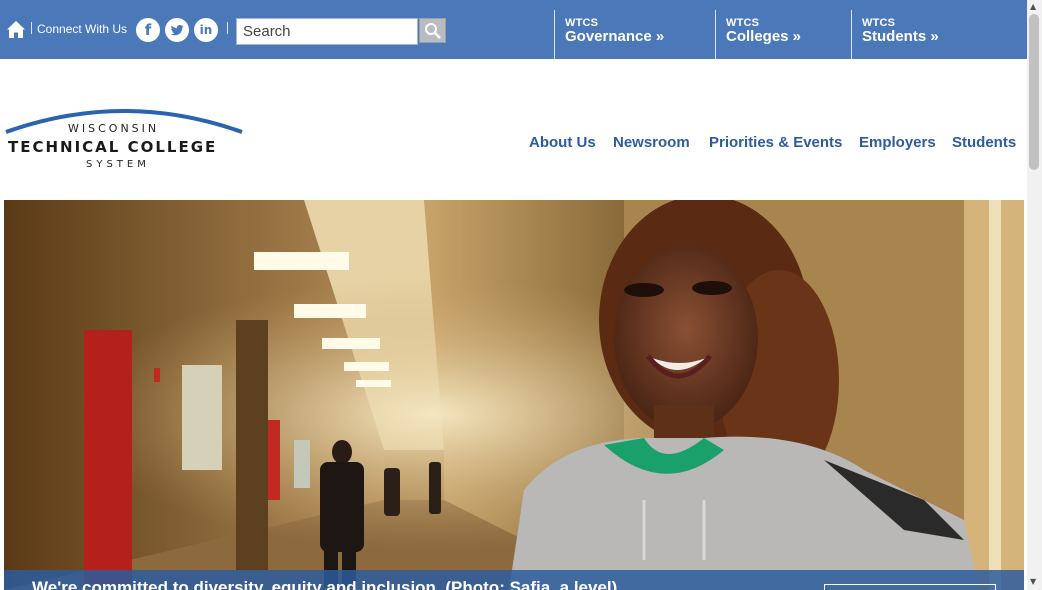 The width and height of the screenshot is (1042, 590). Describe the element at coordinates (775, 142) in the screenshot. I see `nav-priorities-events: Priorities & Events` at that location.